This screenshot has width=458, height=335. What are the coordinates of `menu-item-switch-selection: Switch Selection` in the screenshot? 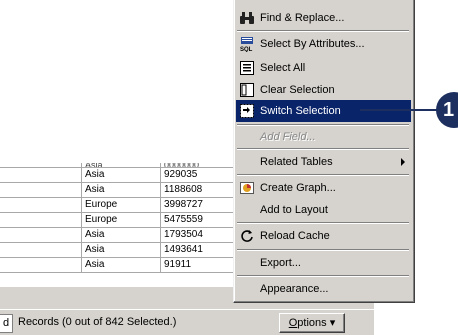 It's located at (323, 111).